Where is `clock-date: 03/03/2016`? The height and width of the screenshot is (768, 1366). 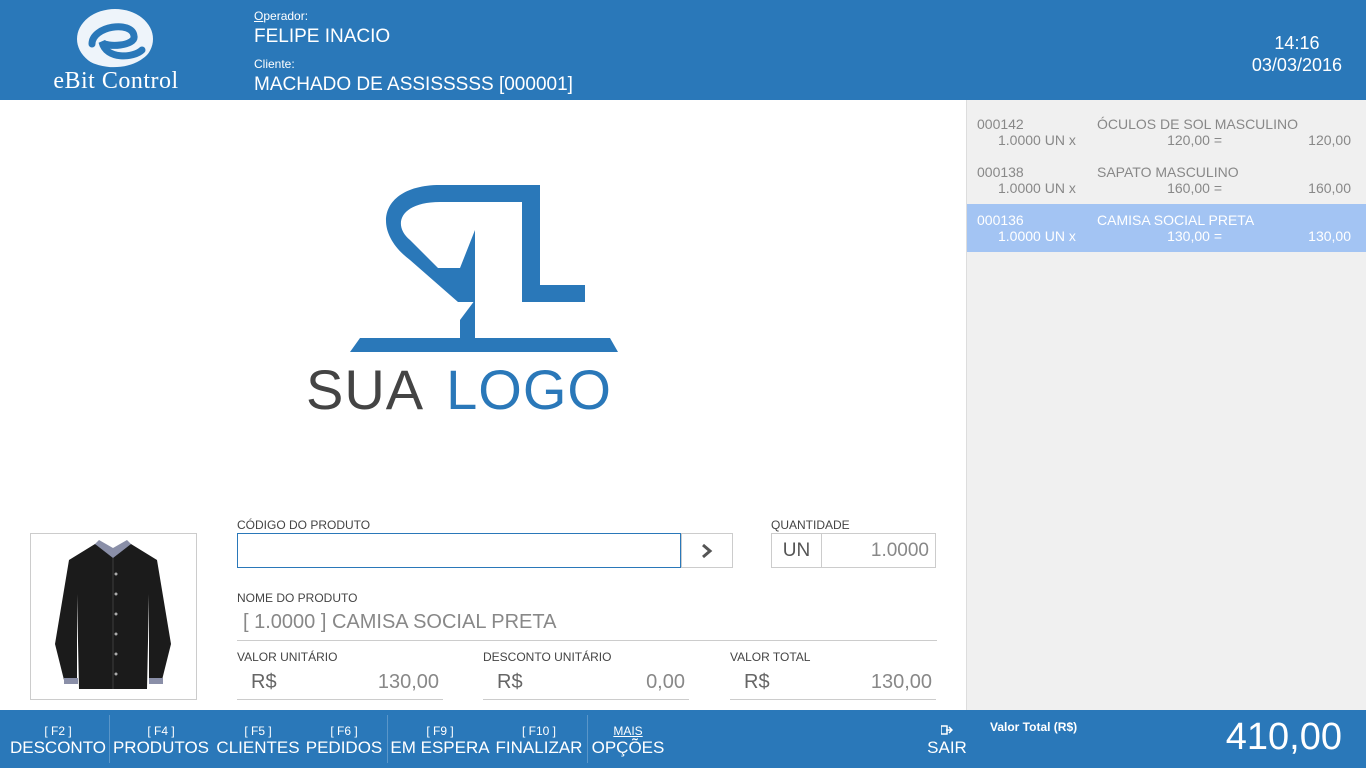 clock-date: 03/03/2016 is located at coordinates (1296, 65).